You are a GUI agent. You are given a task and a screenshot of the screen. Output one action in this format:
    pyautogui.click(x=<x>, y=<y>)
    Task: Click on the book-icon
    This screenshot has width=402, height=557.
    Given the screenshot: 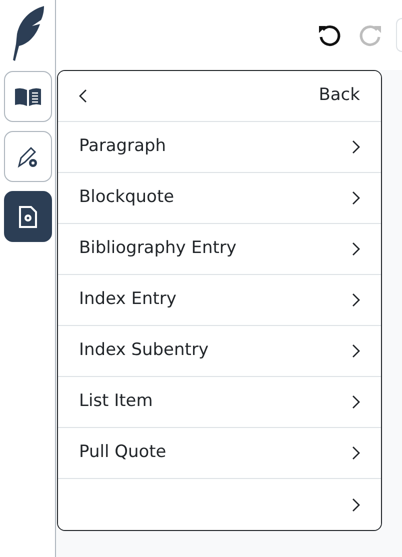 What is the action you would take?
    pyautogui.click(x=28, y=96)
    